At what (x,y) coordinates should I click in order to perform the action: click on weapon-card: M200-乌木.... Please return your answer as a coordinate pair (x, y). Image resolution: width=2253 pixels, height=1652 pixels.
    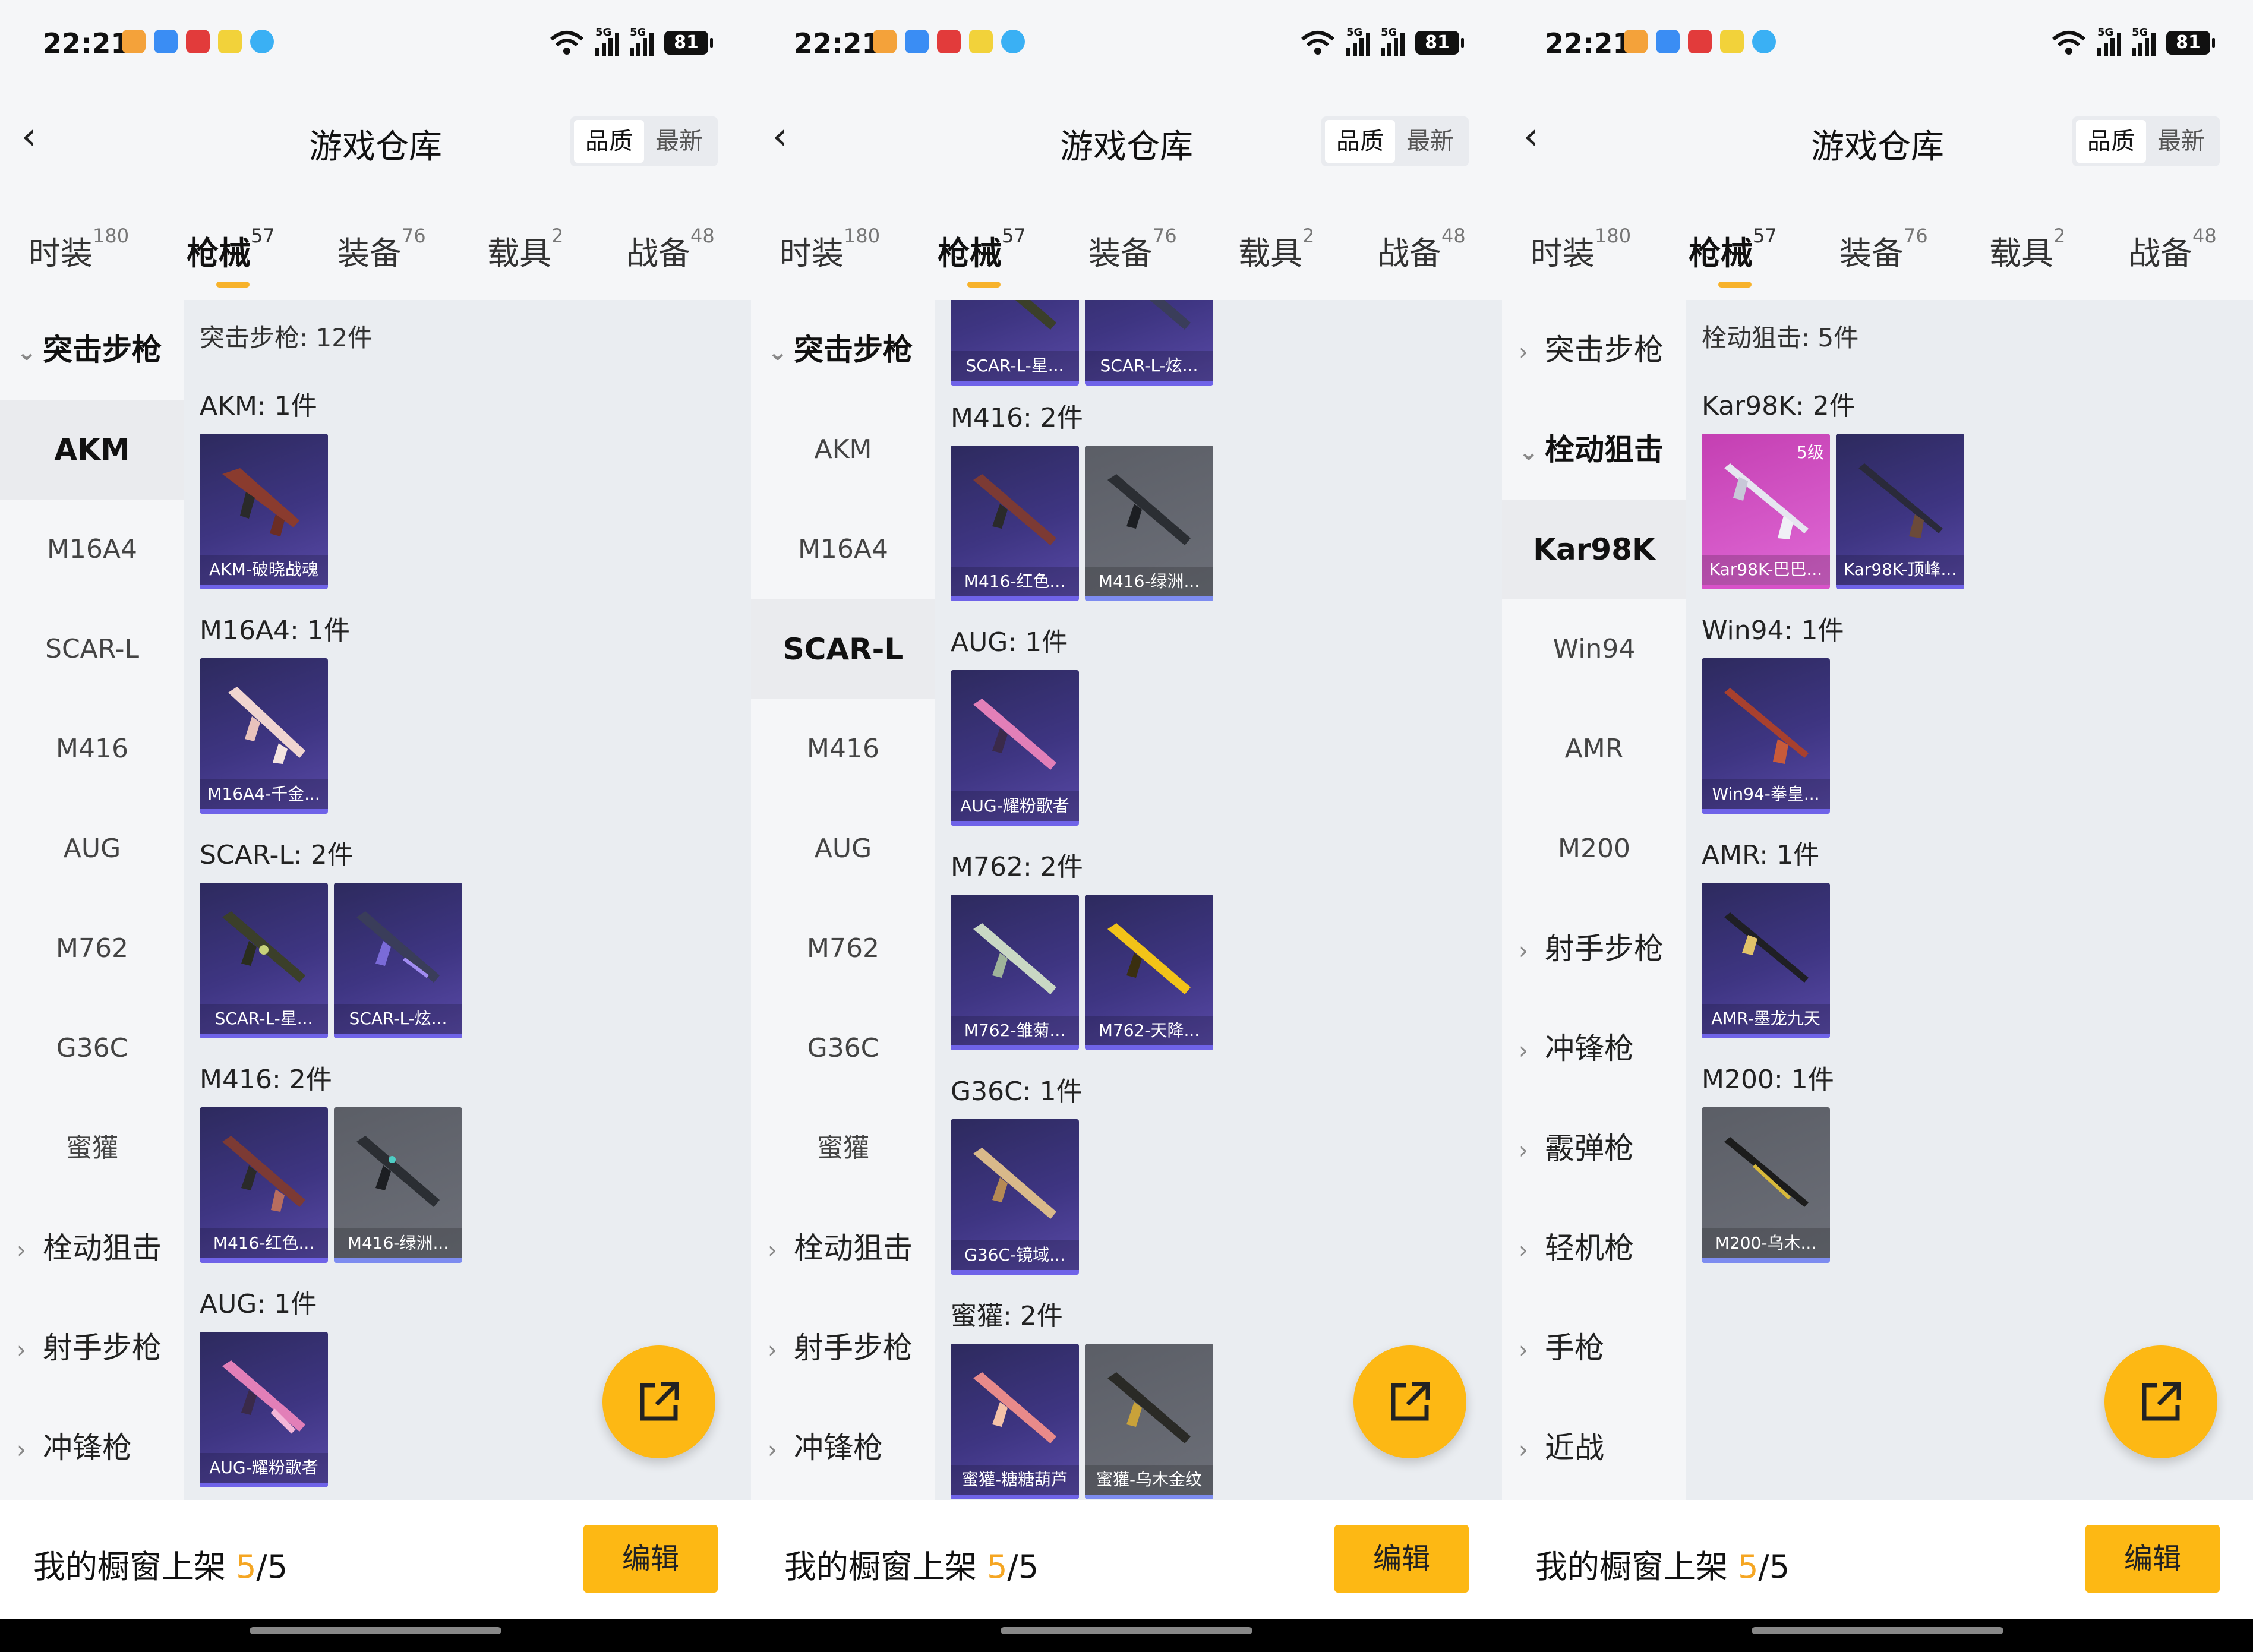
    Looking at the image, I should click on (1766, 1185).